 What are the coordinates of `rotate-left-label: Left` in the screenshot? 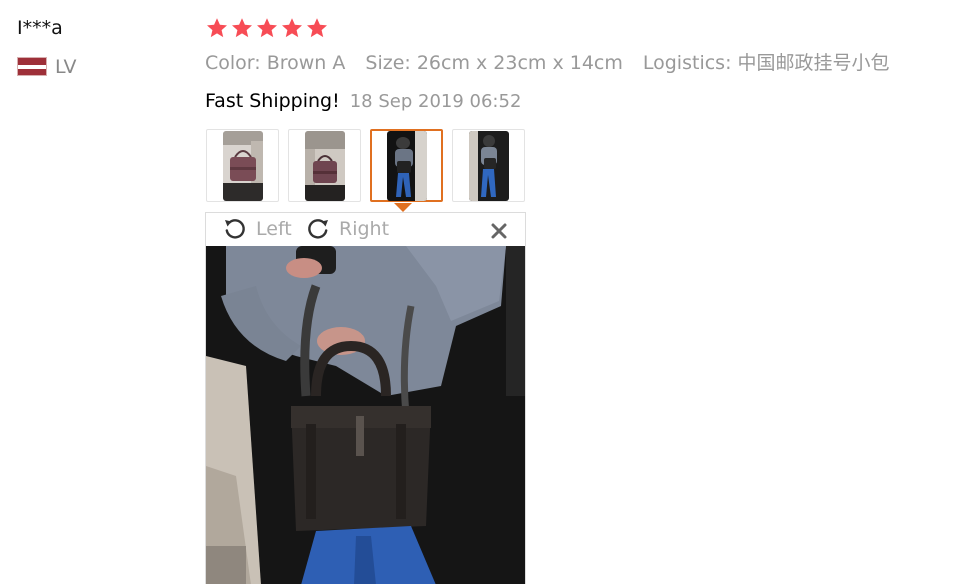 It's located at (274, 229).